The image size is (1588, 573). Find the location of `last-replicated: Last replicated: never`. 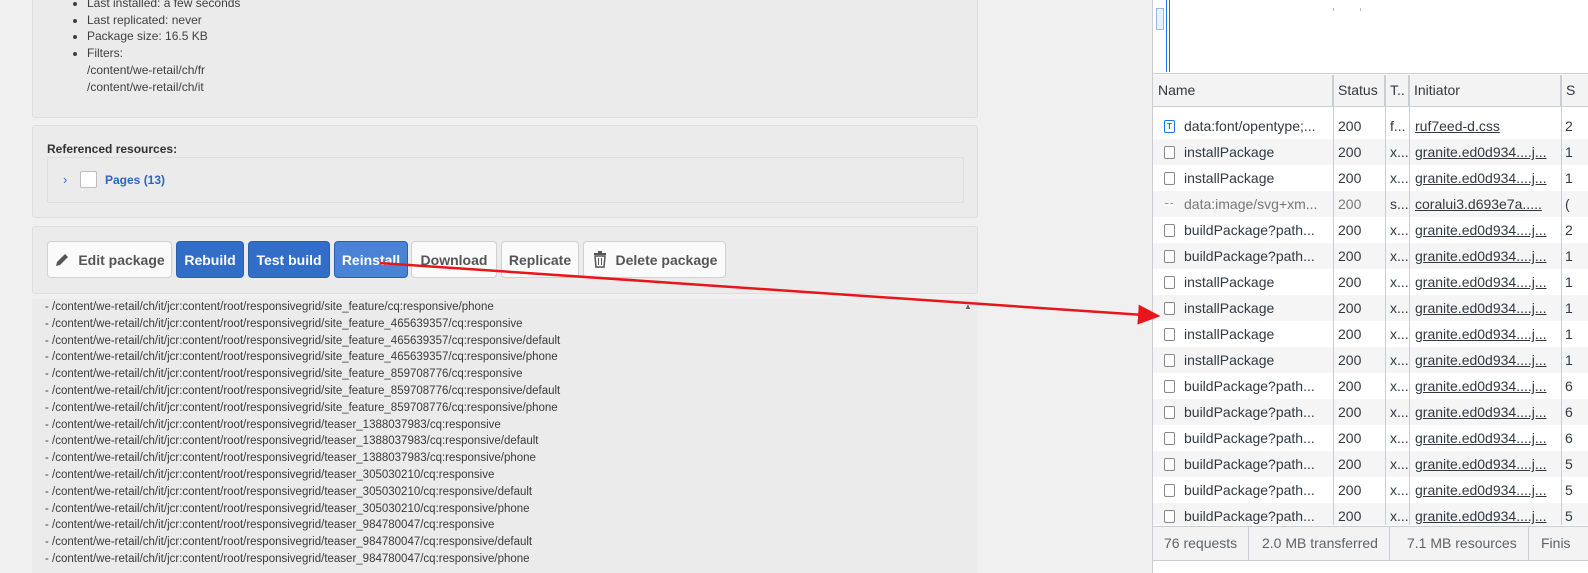

last-replicated: Last replicated: never is located at coordinates (532, 20).